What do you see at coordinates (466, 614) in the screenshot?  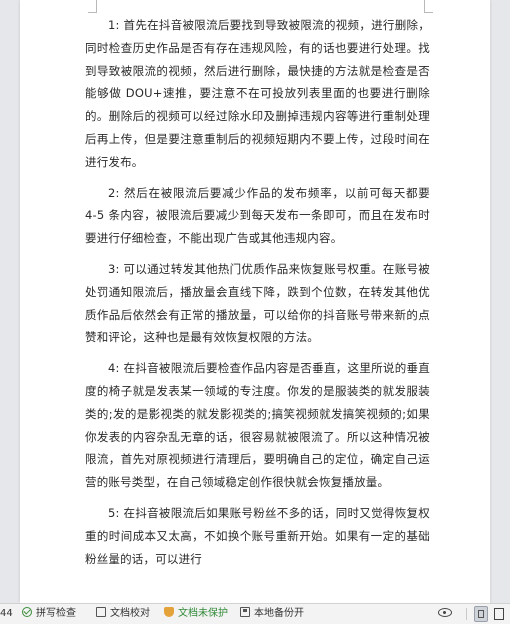 I see `status-separator` at bounding box center [466, 614].